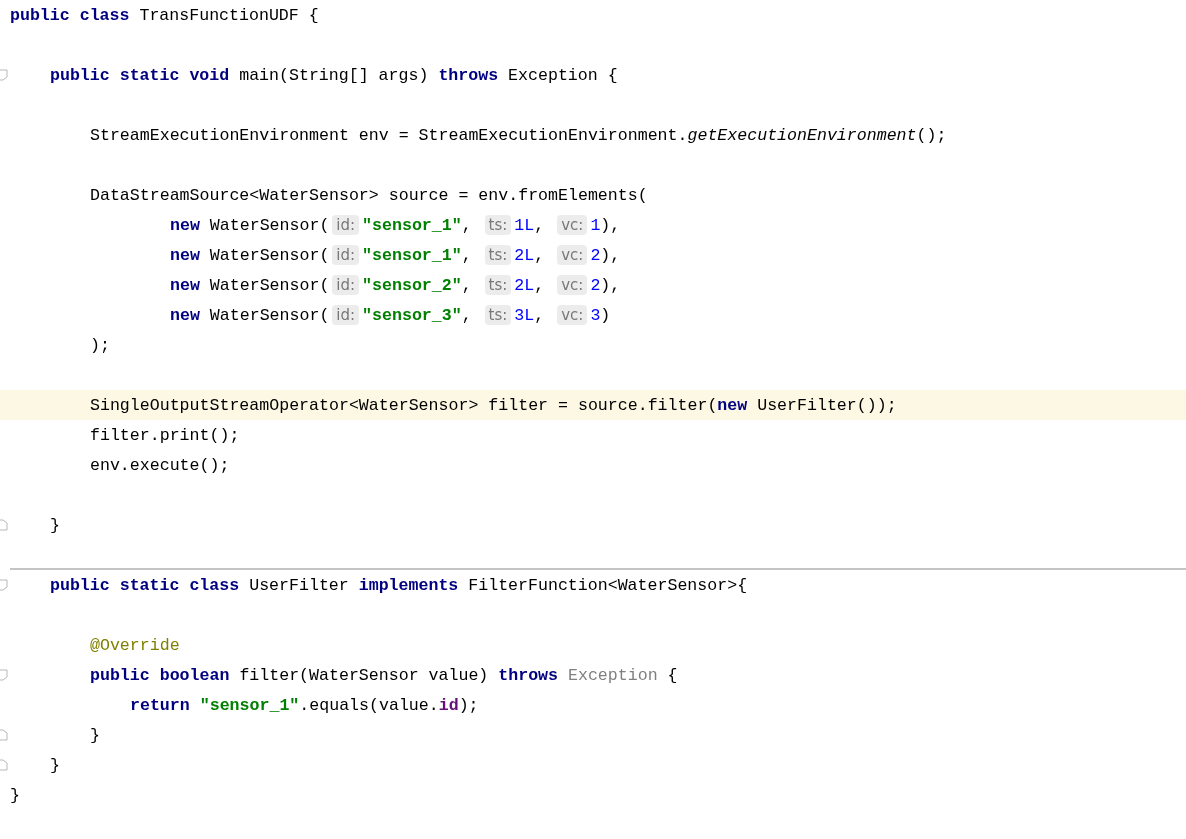 The image size is (1186, 839). I want to click on code-line: public class TransFunctionUDF {, so click(164, 15).